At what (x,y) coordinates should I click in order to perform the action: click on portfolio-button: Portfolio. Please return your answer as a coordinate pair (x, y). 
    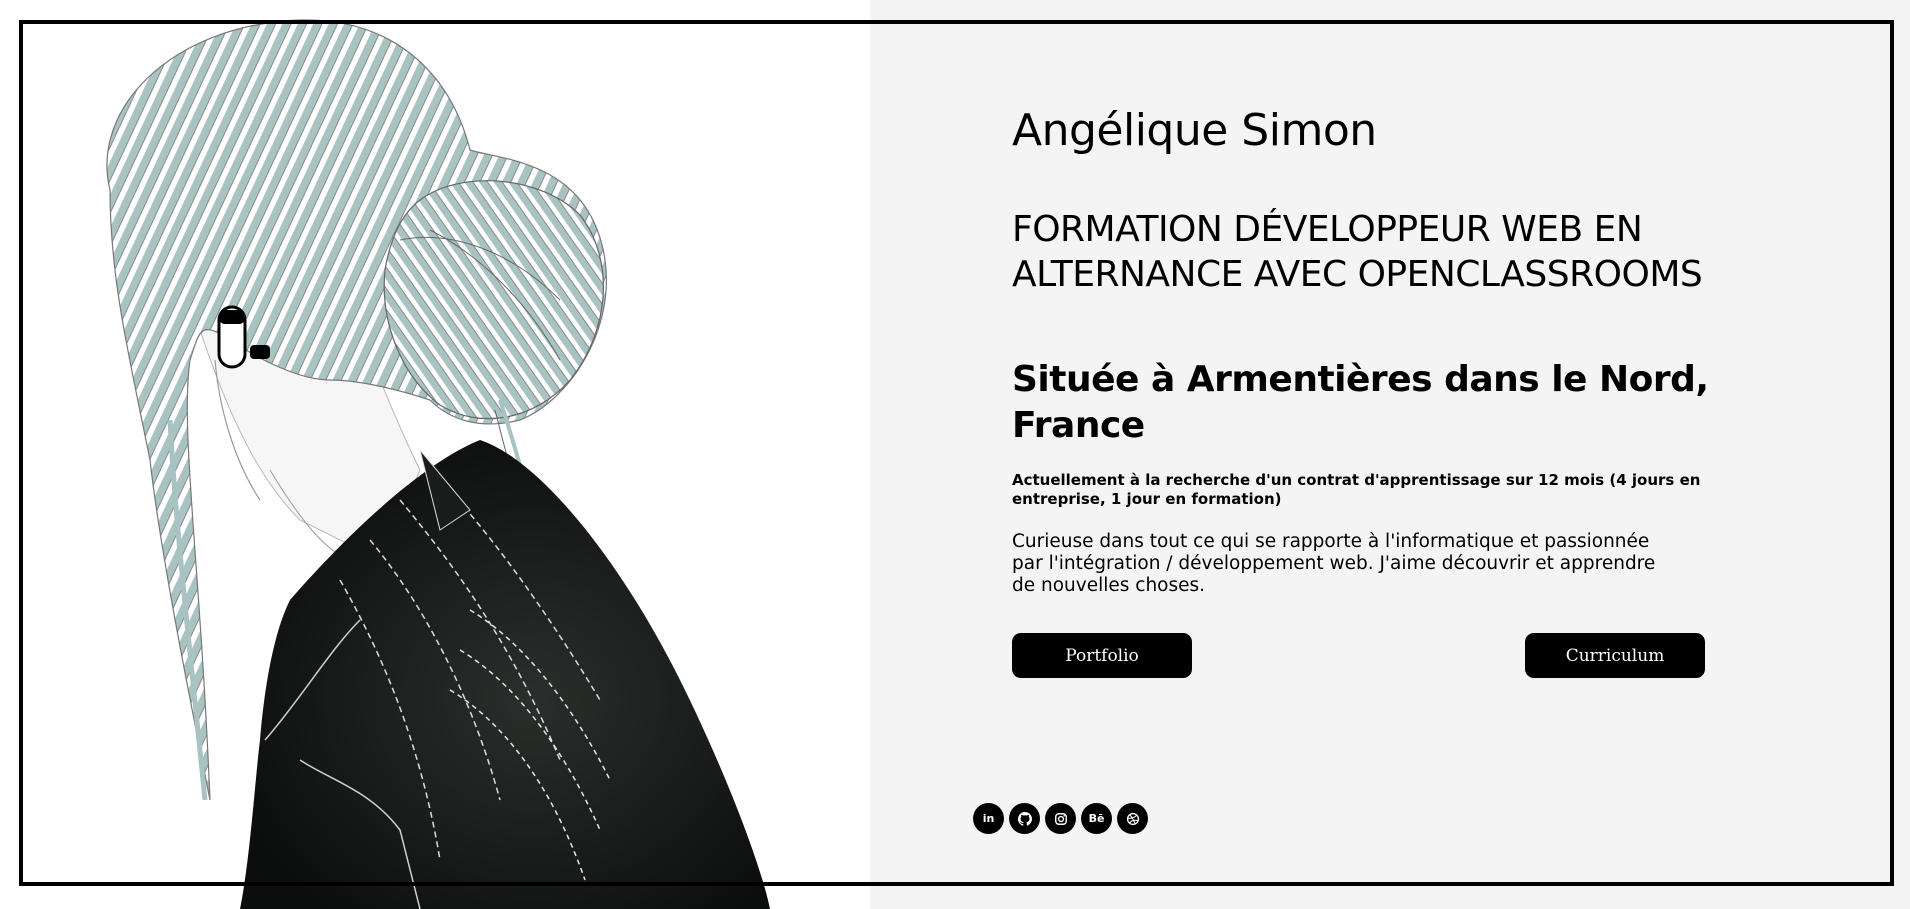
    Looking at the image, I should click on (1102, 655).